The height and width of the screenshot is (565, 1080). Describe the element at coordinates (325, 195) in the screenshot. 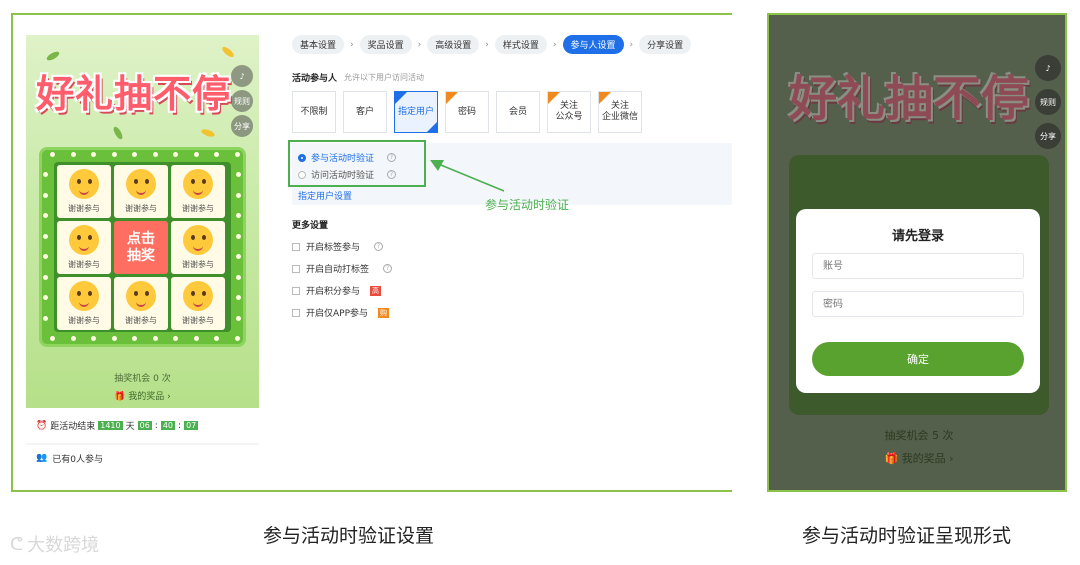

I see `specified-user-settings-link: 指定用户设置` at that location.